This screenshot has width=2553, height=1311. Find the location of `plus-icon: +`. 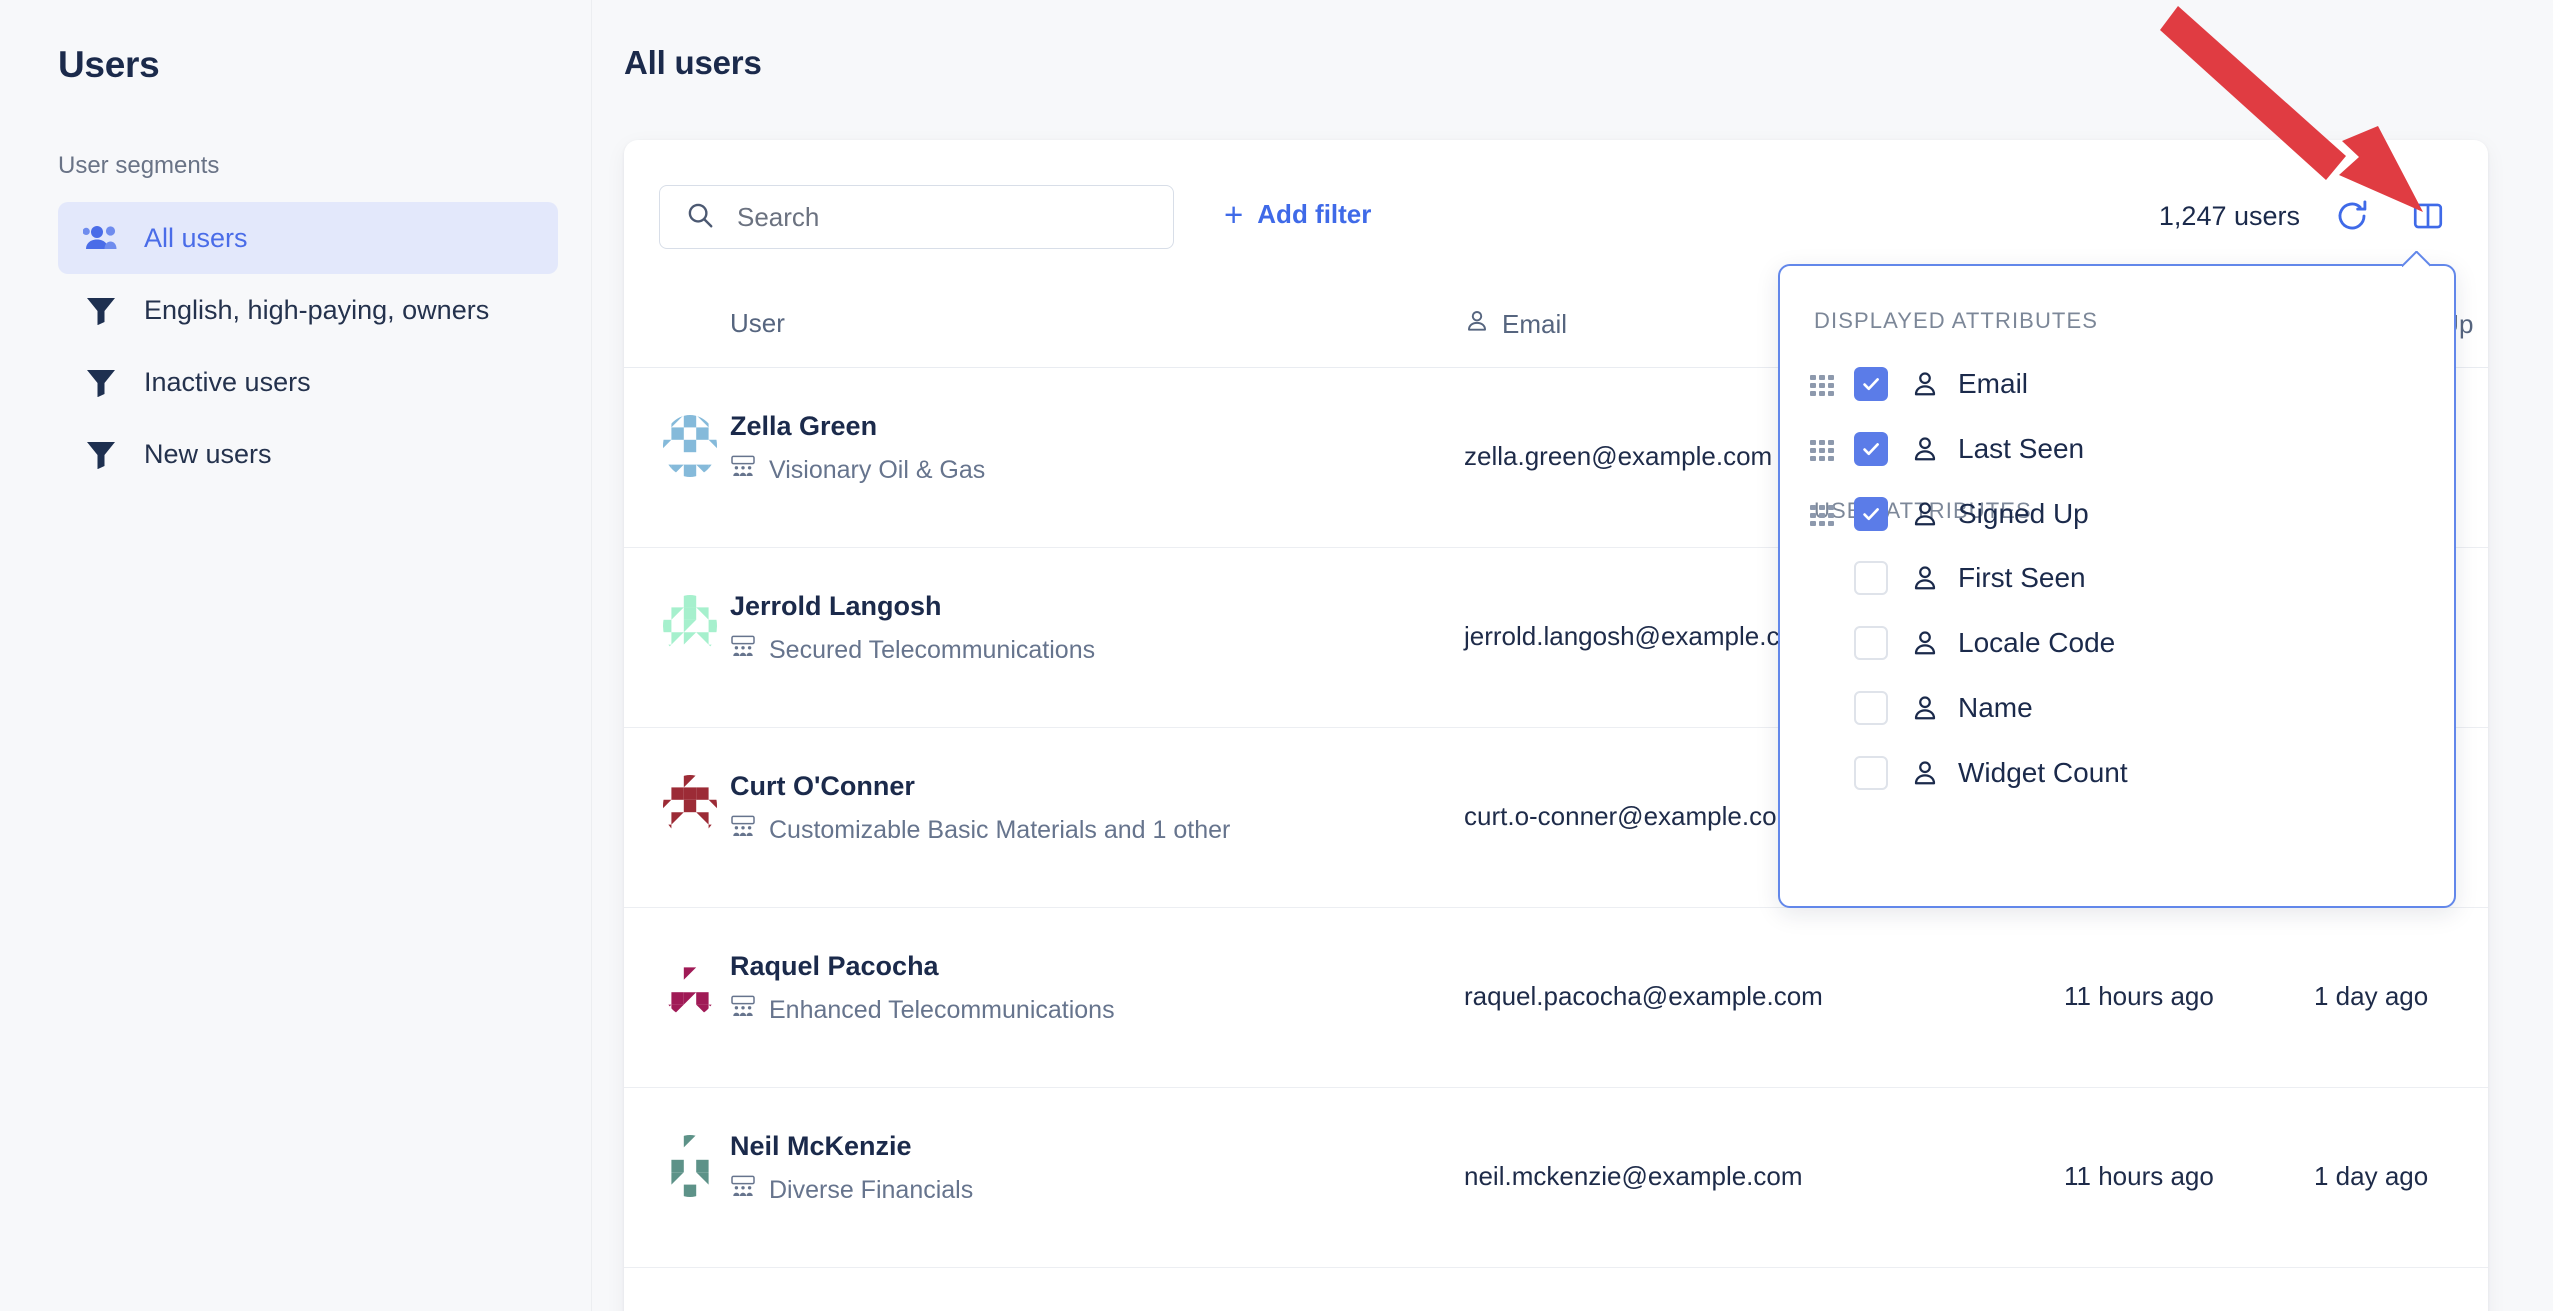

plus-icon: + is located at coordinates (1234, 214).